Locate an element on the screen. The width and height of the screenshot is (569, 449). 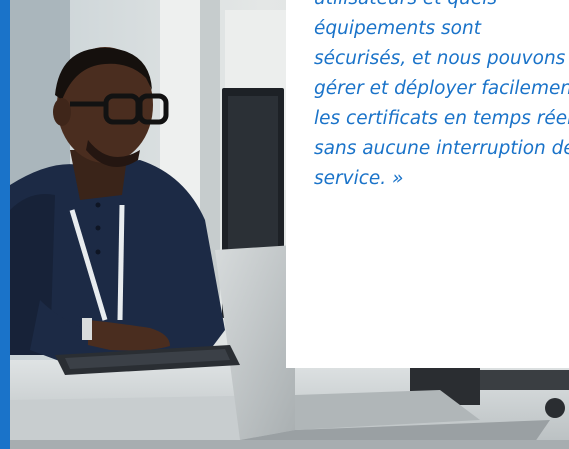
quote-line: sans aucune interruption de is located at coordinates (441, 148).